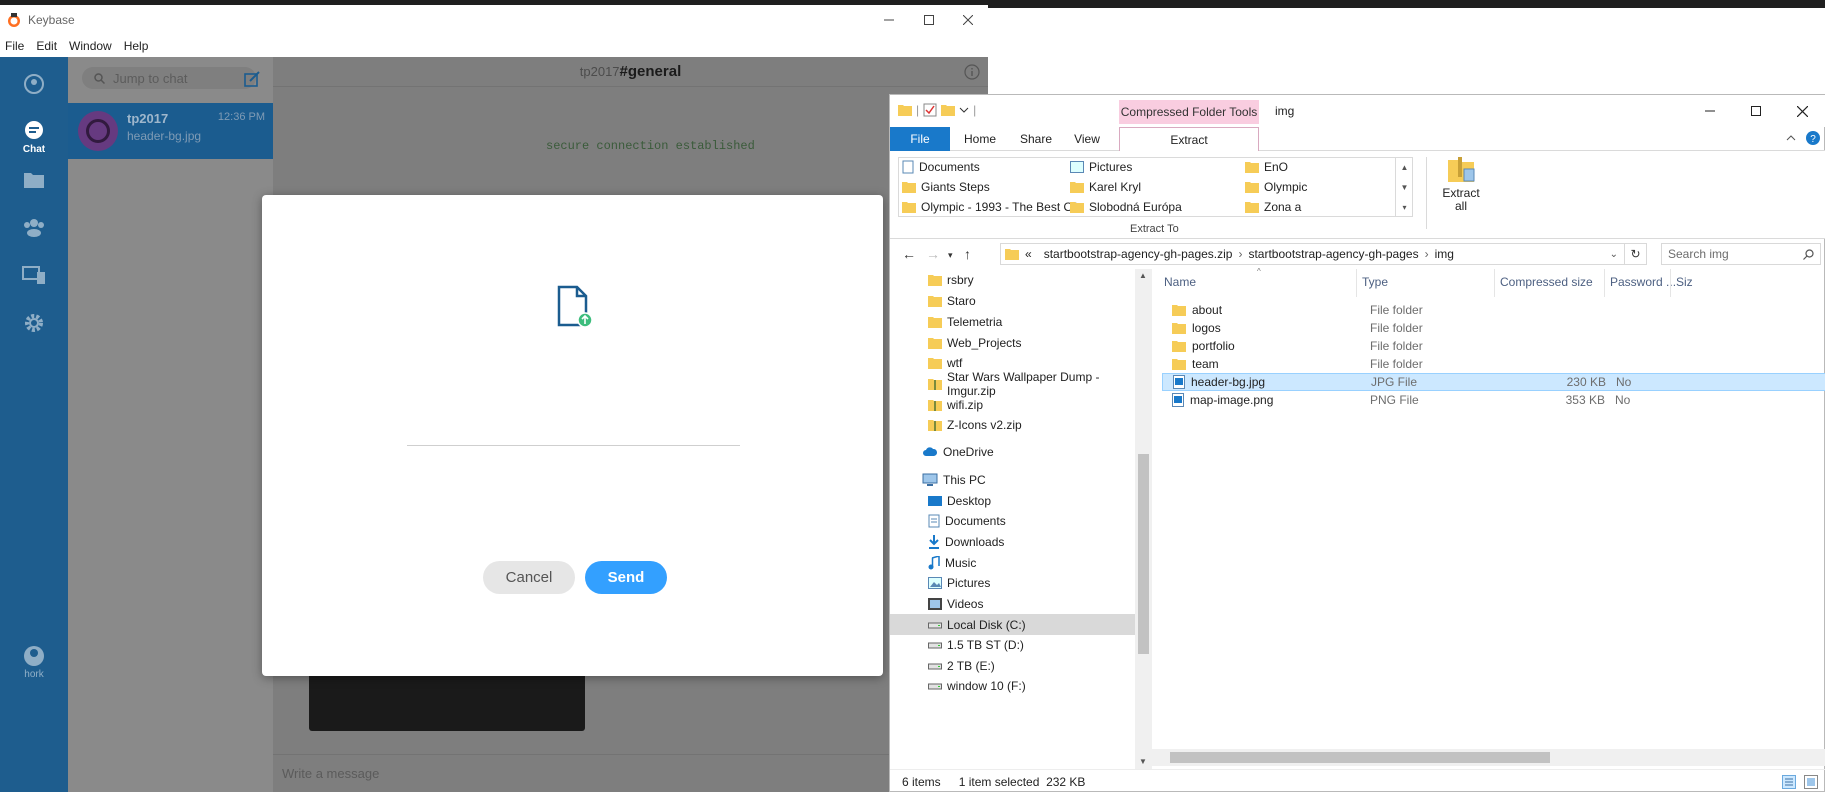  What do you see at coordinates (1101, 167) in the screenshot?
I see `extract-to-pictures: Pictures` at bounding box center [1101, 167].